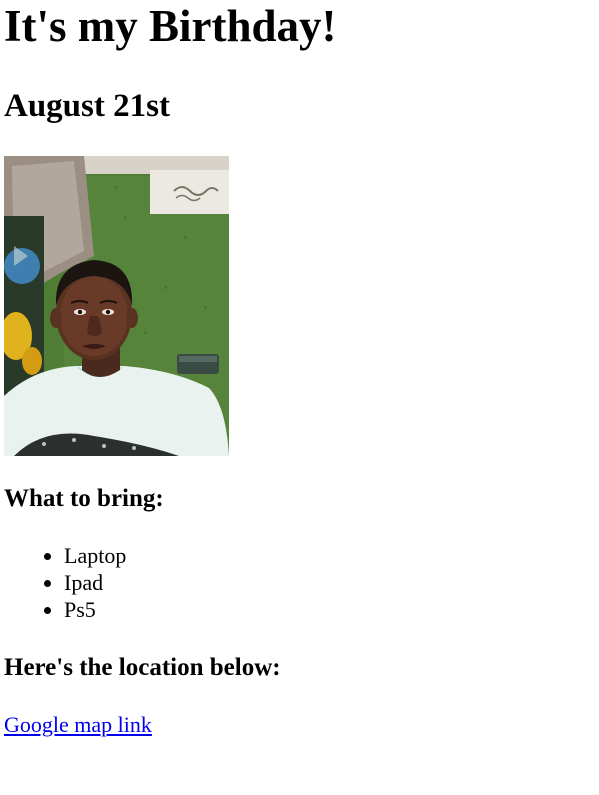 This screenshot has height=795, width=599. Describe the element at coordinates (84, 498) in the screenshot. I see `bring-heading: What to bring:` at that location.